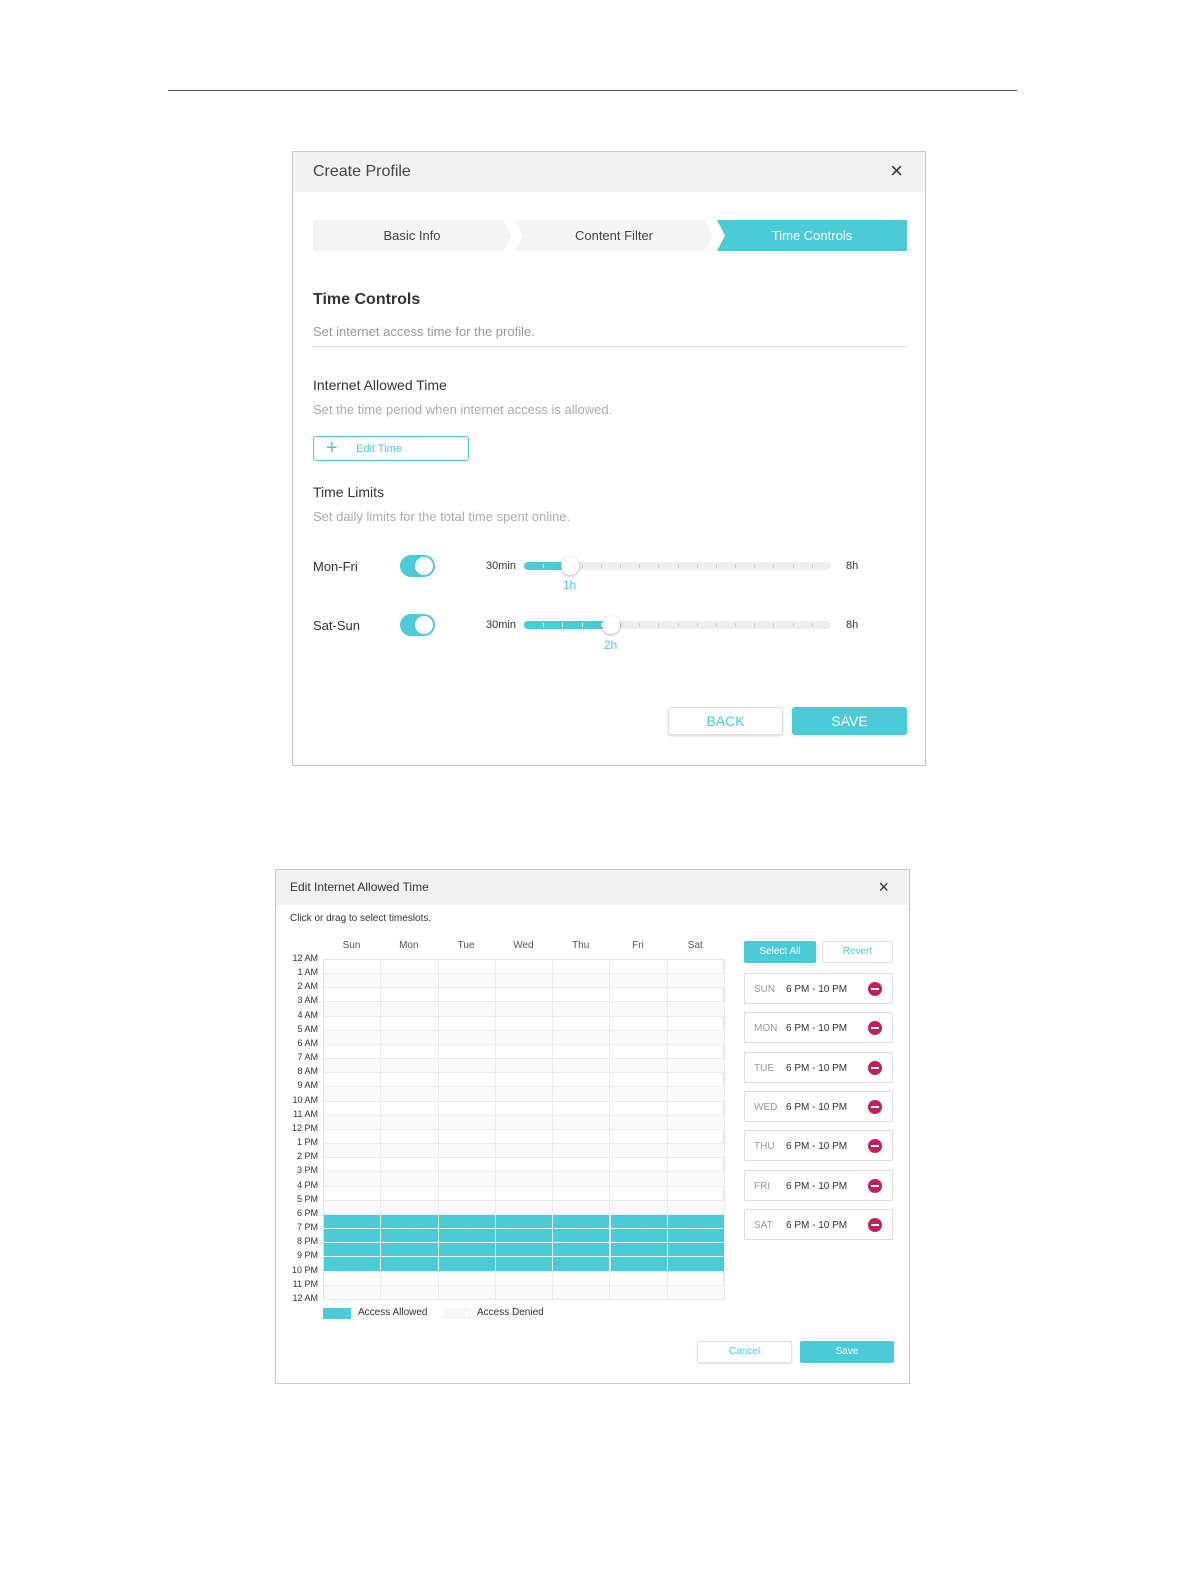 This screenshot has width=1196, height=1582. What do you see at coordinates (610, 625) in the screenshot?
I see `slider-thumb` at bounding box center [610, 625].